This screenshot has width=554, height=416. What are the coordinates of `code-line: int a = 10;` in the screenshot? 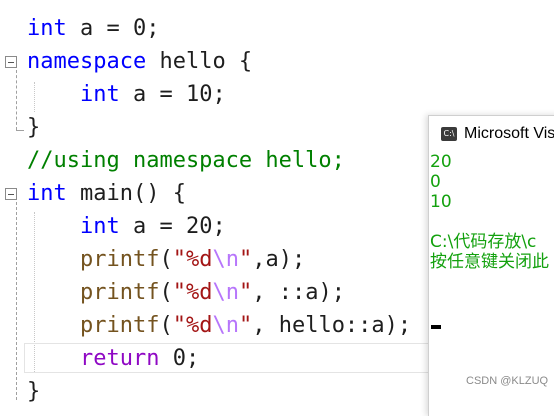 It's located at (126, 95).